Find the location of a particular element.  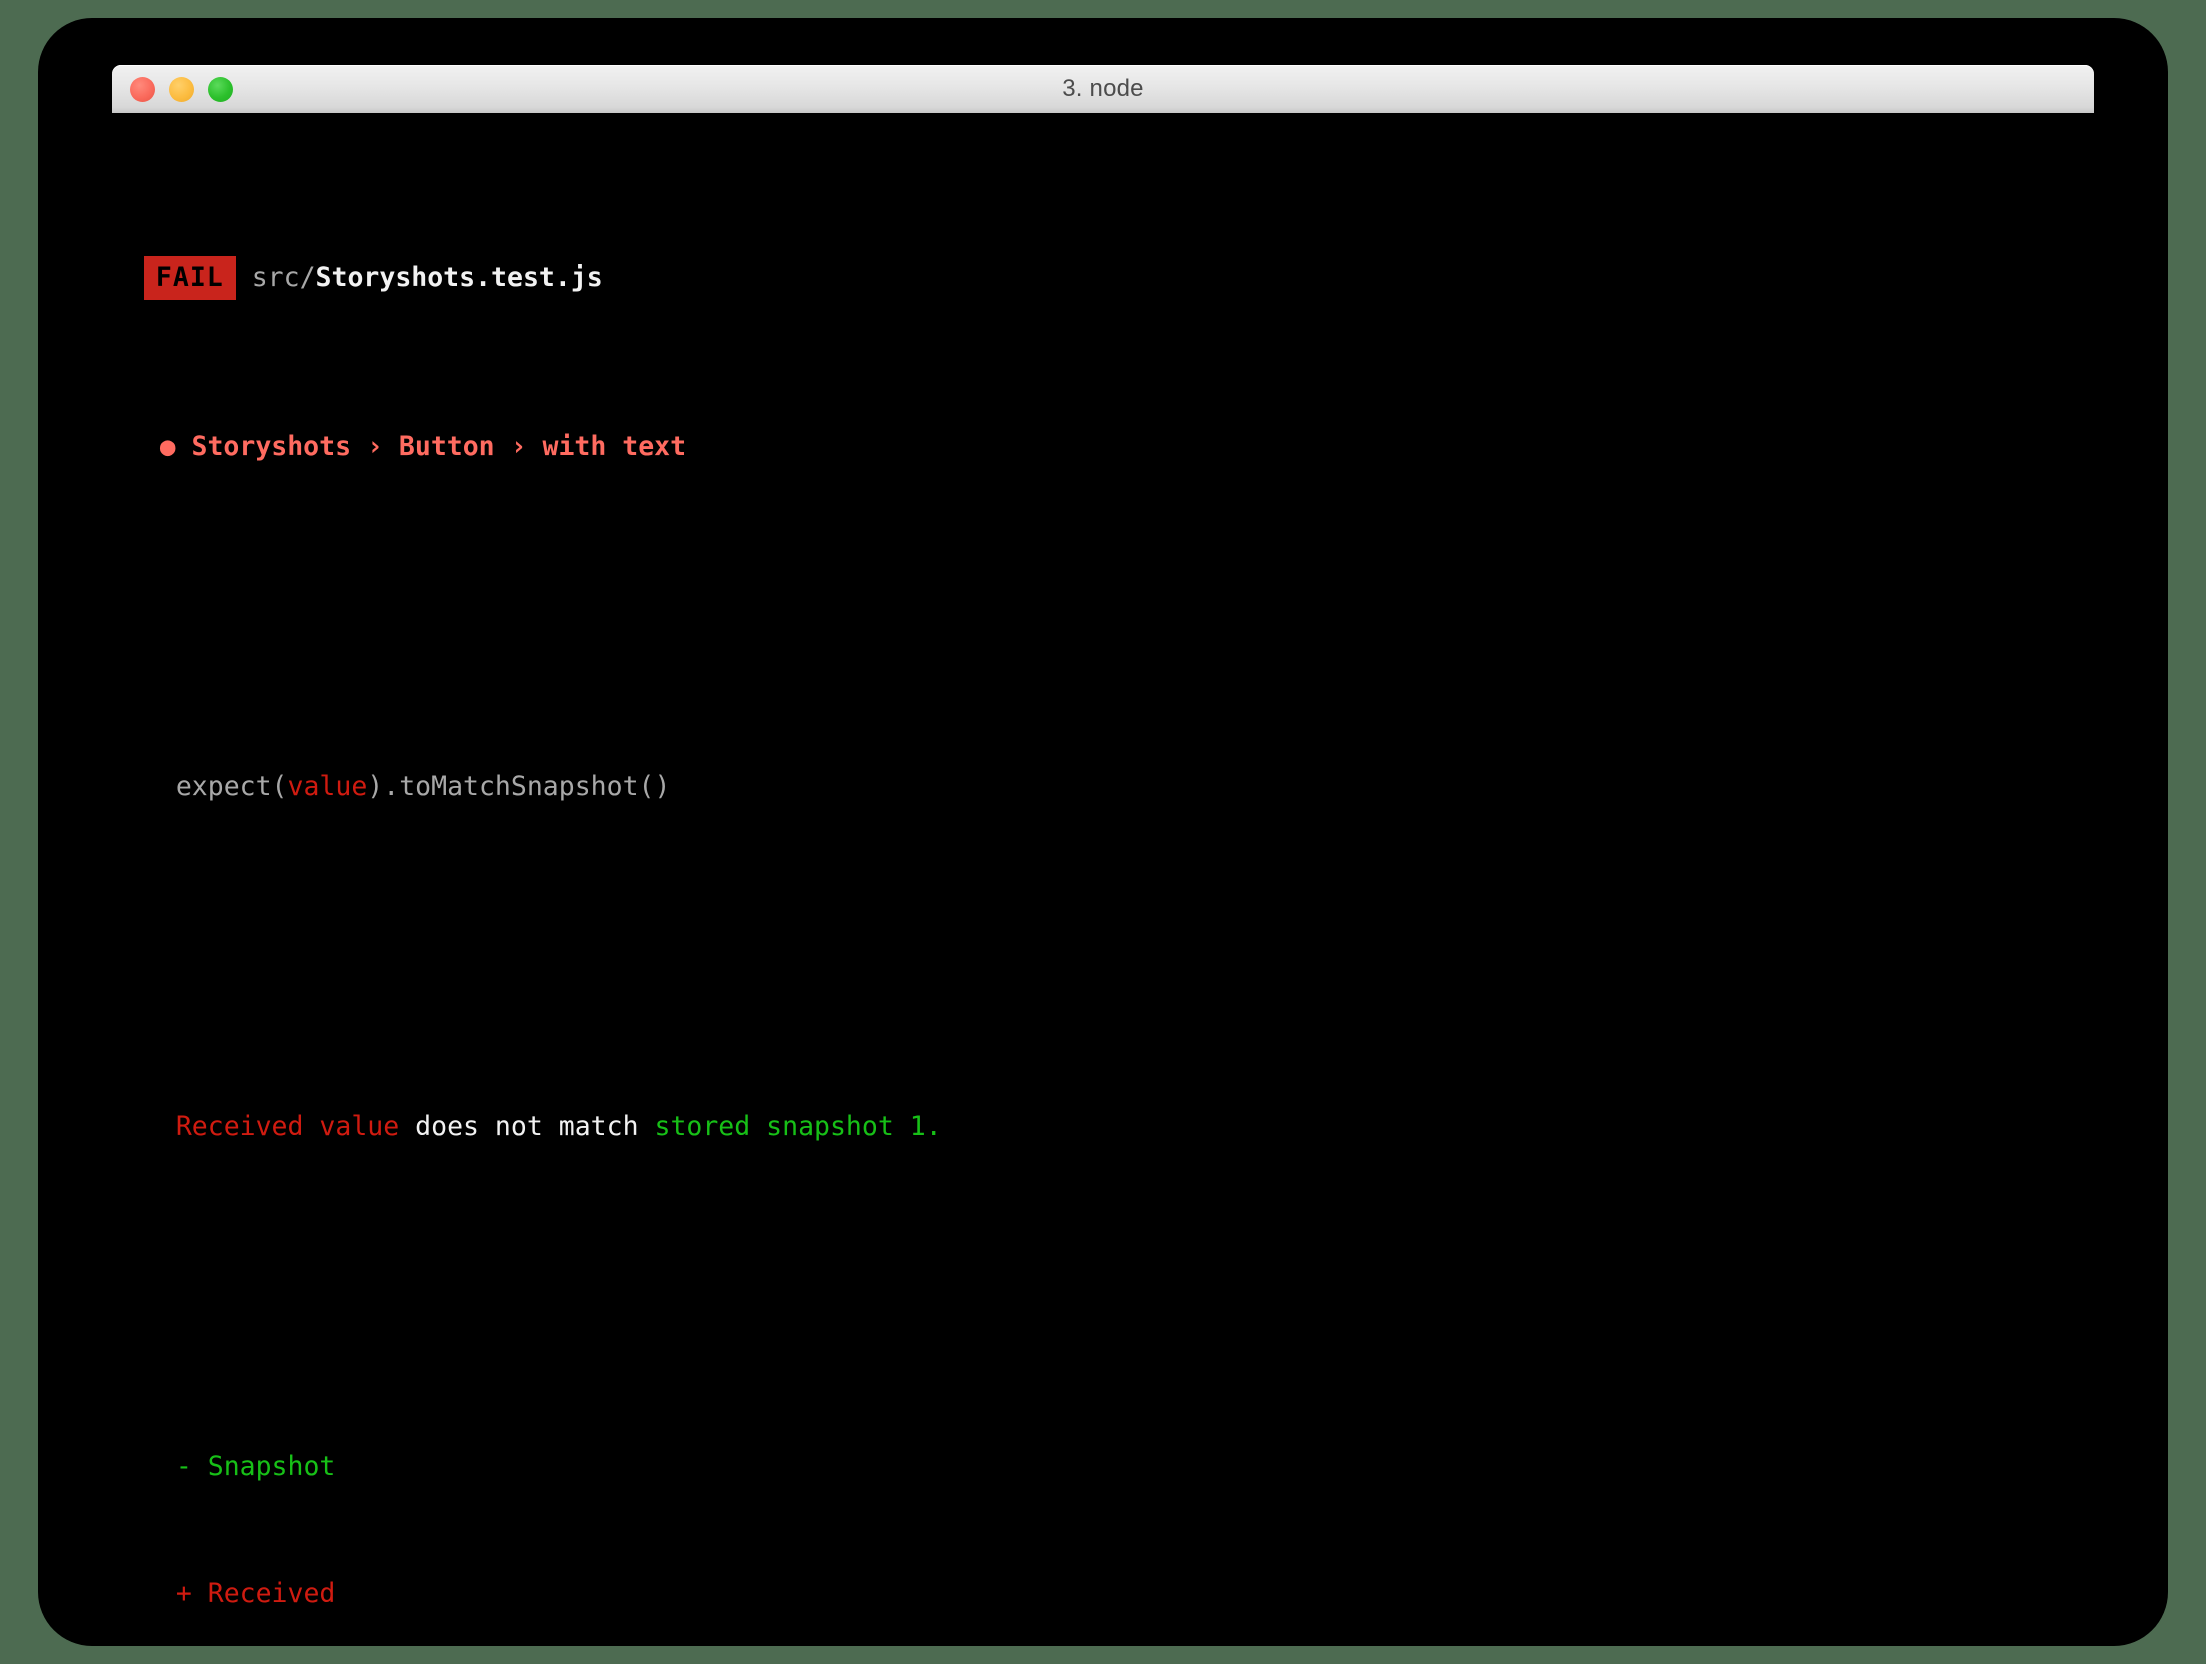

mismatch-stored: stored snapshot 1. is located at coordinates (798, 1126).